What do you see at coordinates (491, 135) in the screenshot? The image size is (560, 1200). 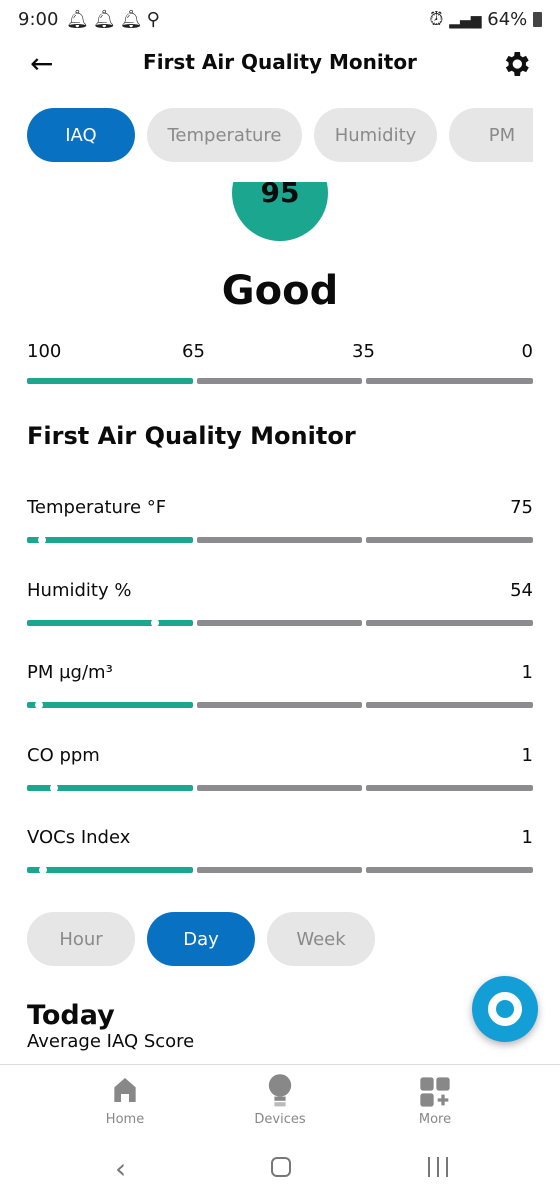 I see `tab-pm: PM` at bounding box center [491, 135].